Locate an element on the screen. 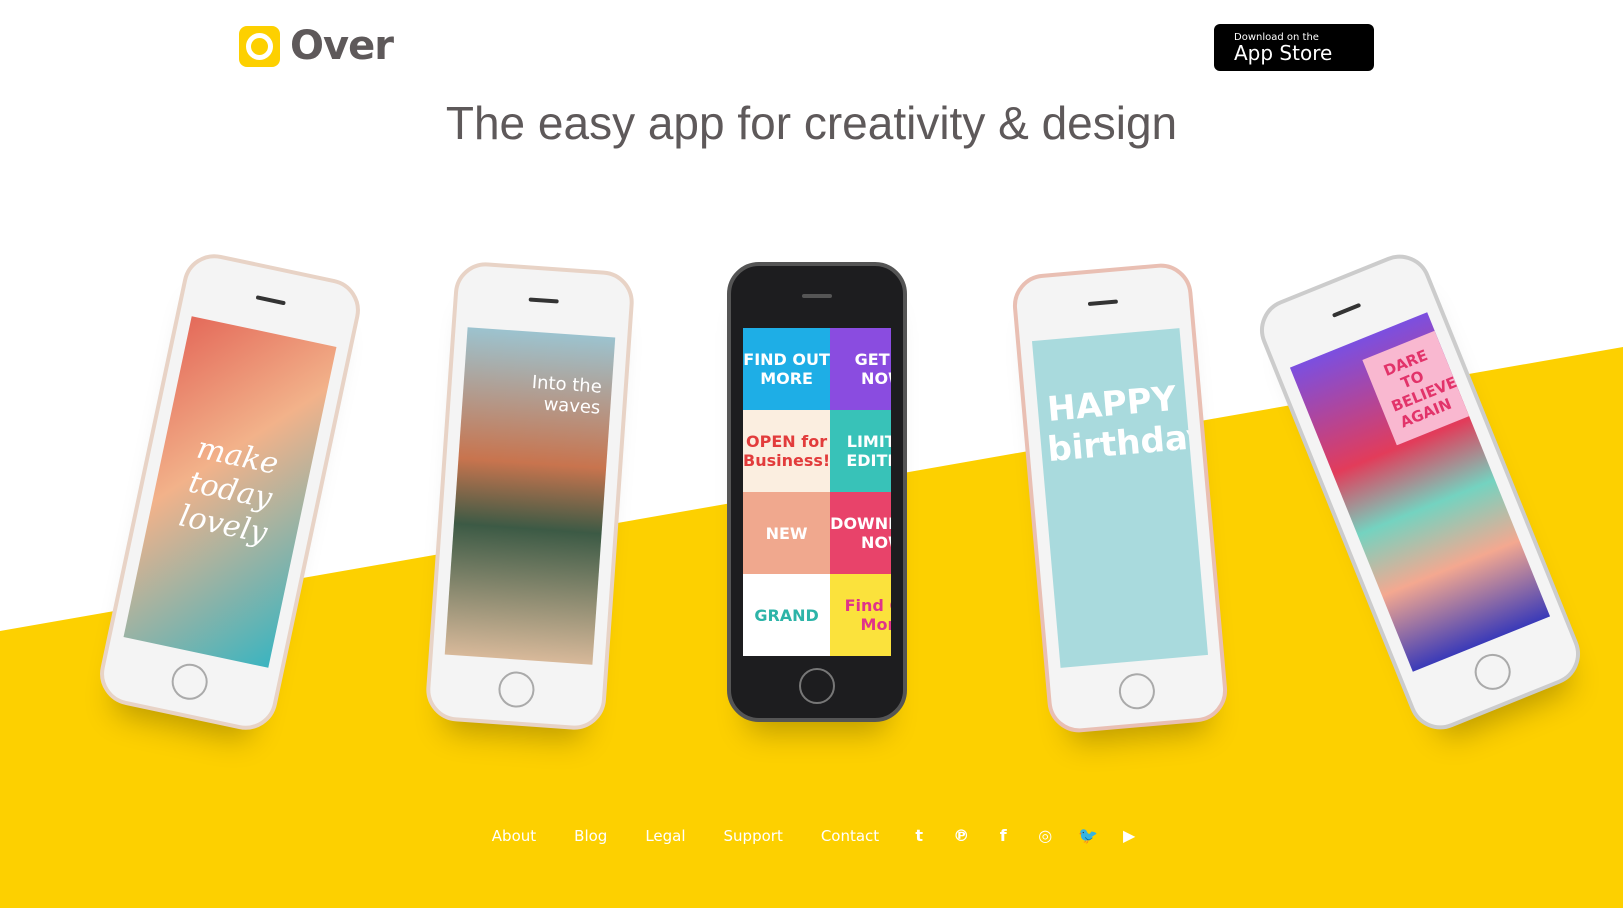 The width and height of the screenshot is (1623, 908). tile: NEW is located at coordinates (787, 533).